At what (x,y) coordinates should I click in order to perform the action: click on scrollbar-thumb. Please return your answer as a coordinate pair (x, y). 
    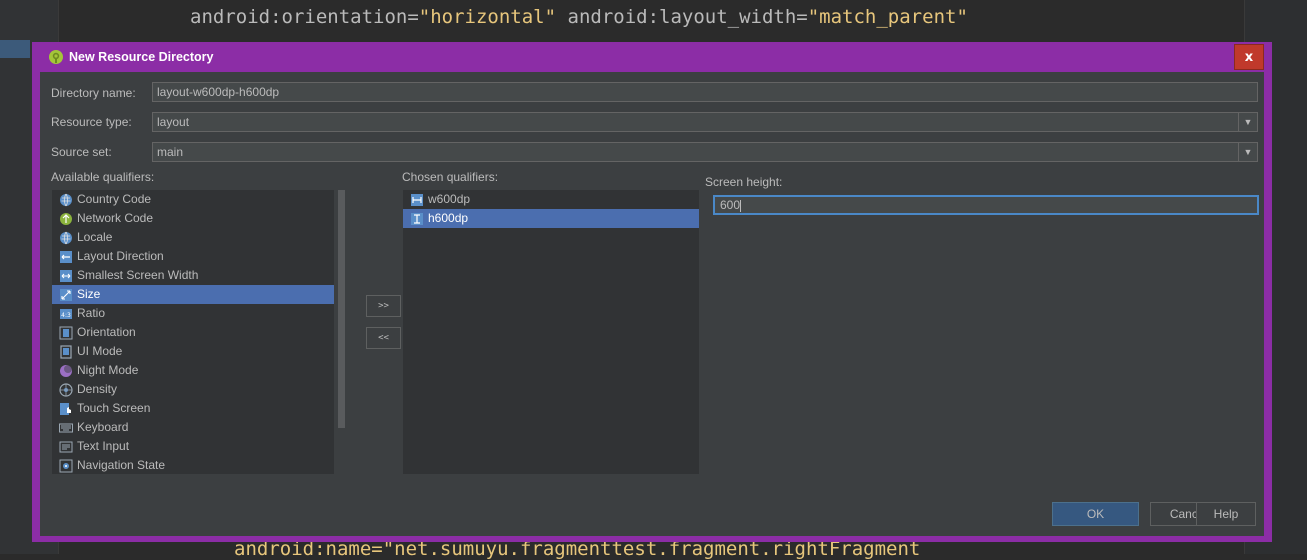
    Looking at the image, I should click on (341, 309).